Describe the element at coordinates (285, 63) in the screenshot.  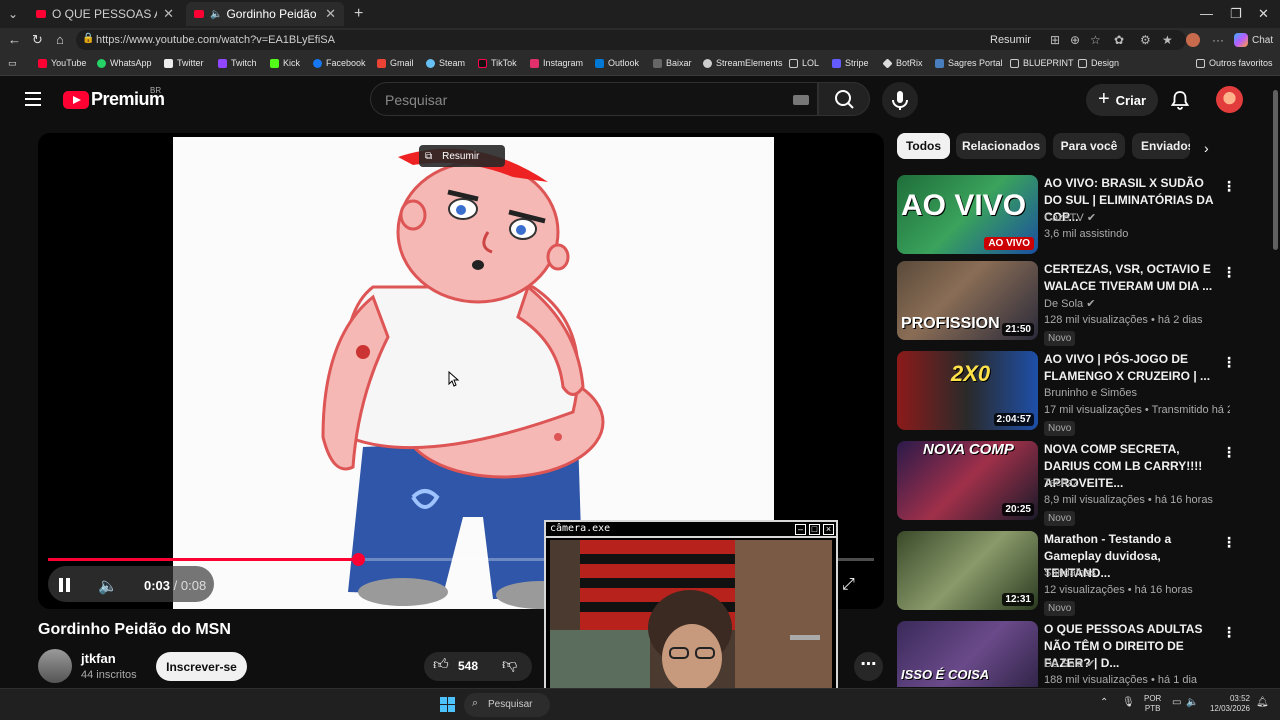
I see `bookmark-kick: Kick` at that location.